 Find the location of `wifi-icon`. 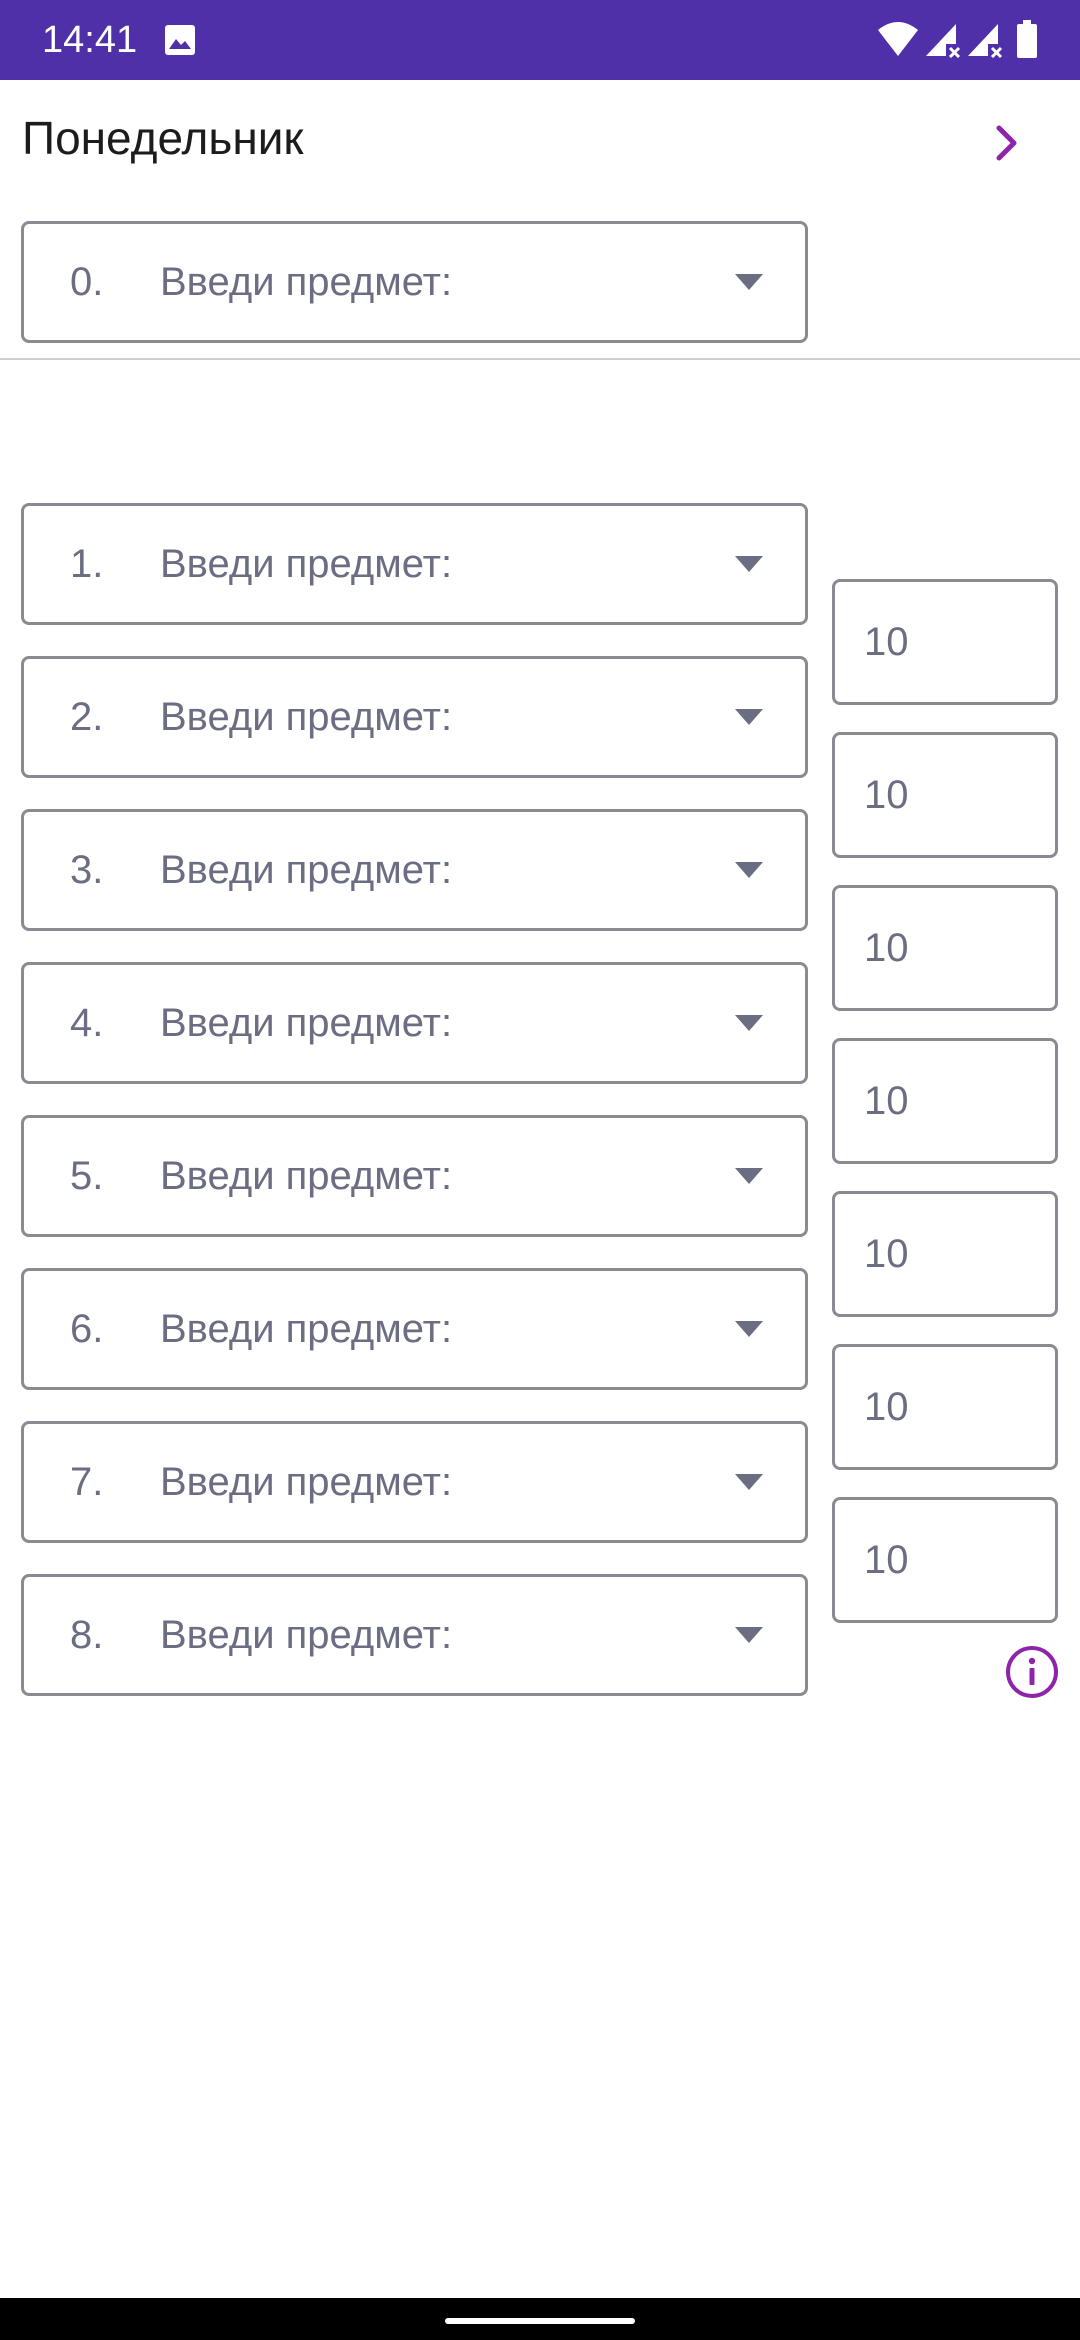

wifi-icon is located at coordinates (898, 39).